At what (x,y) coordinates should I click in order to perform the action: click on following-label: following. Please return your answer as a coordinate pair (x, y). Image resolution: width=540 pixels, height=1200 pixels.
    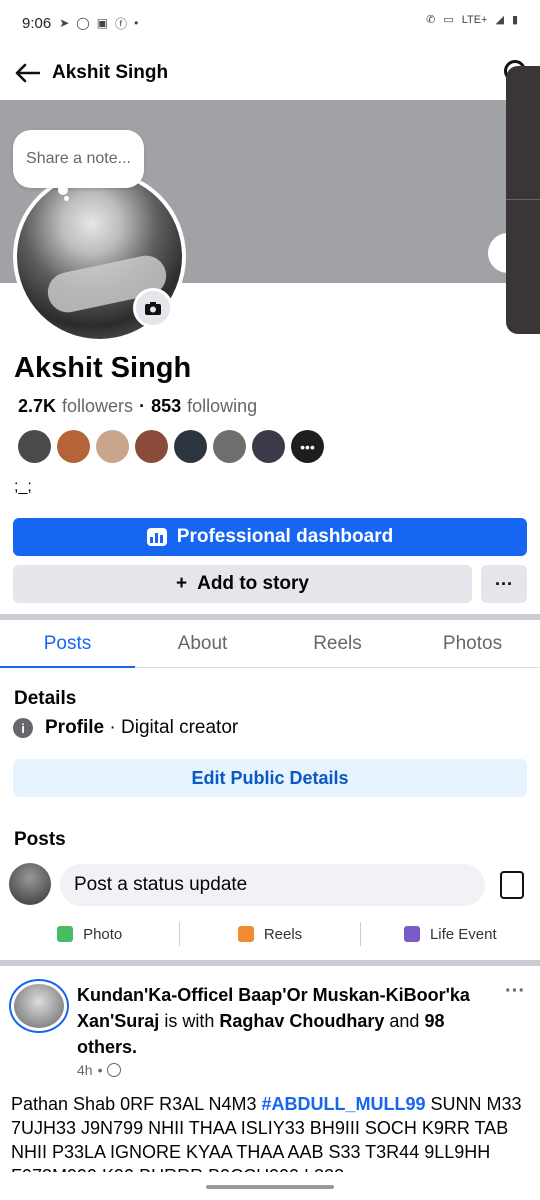
    Looking at the image, I should click on (222, 406).